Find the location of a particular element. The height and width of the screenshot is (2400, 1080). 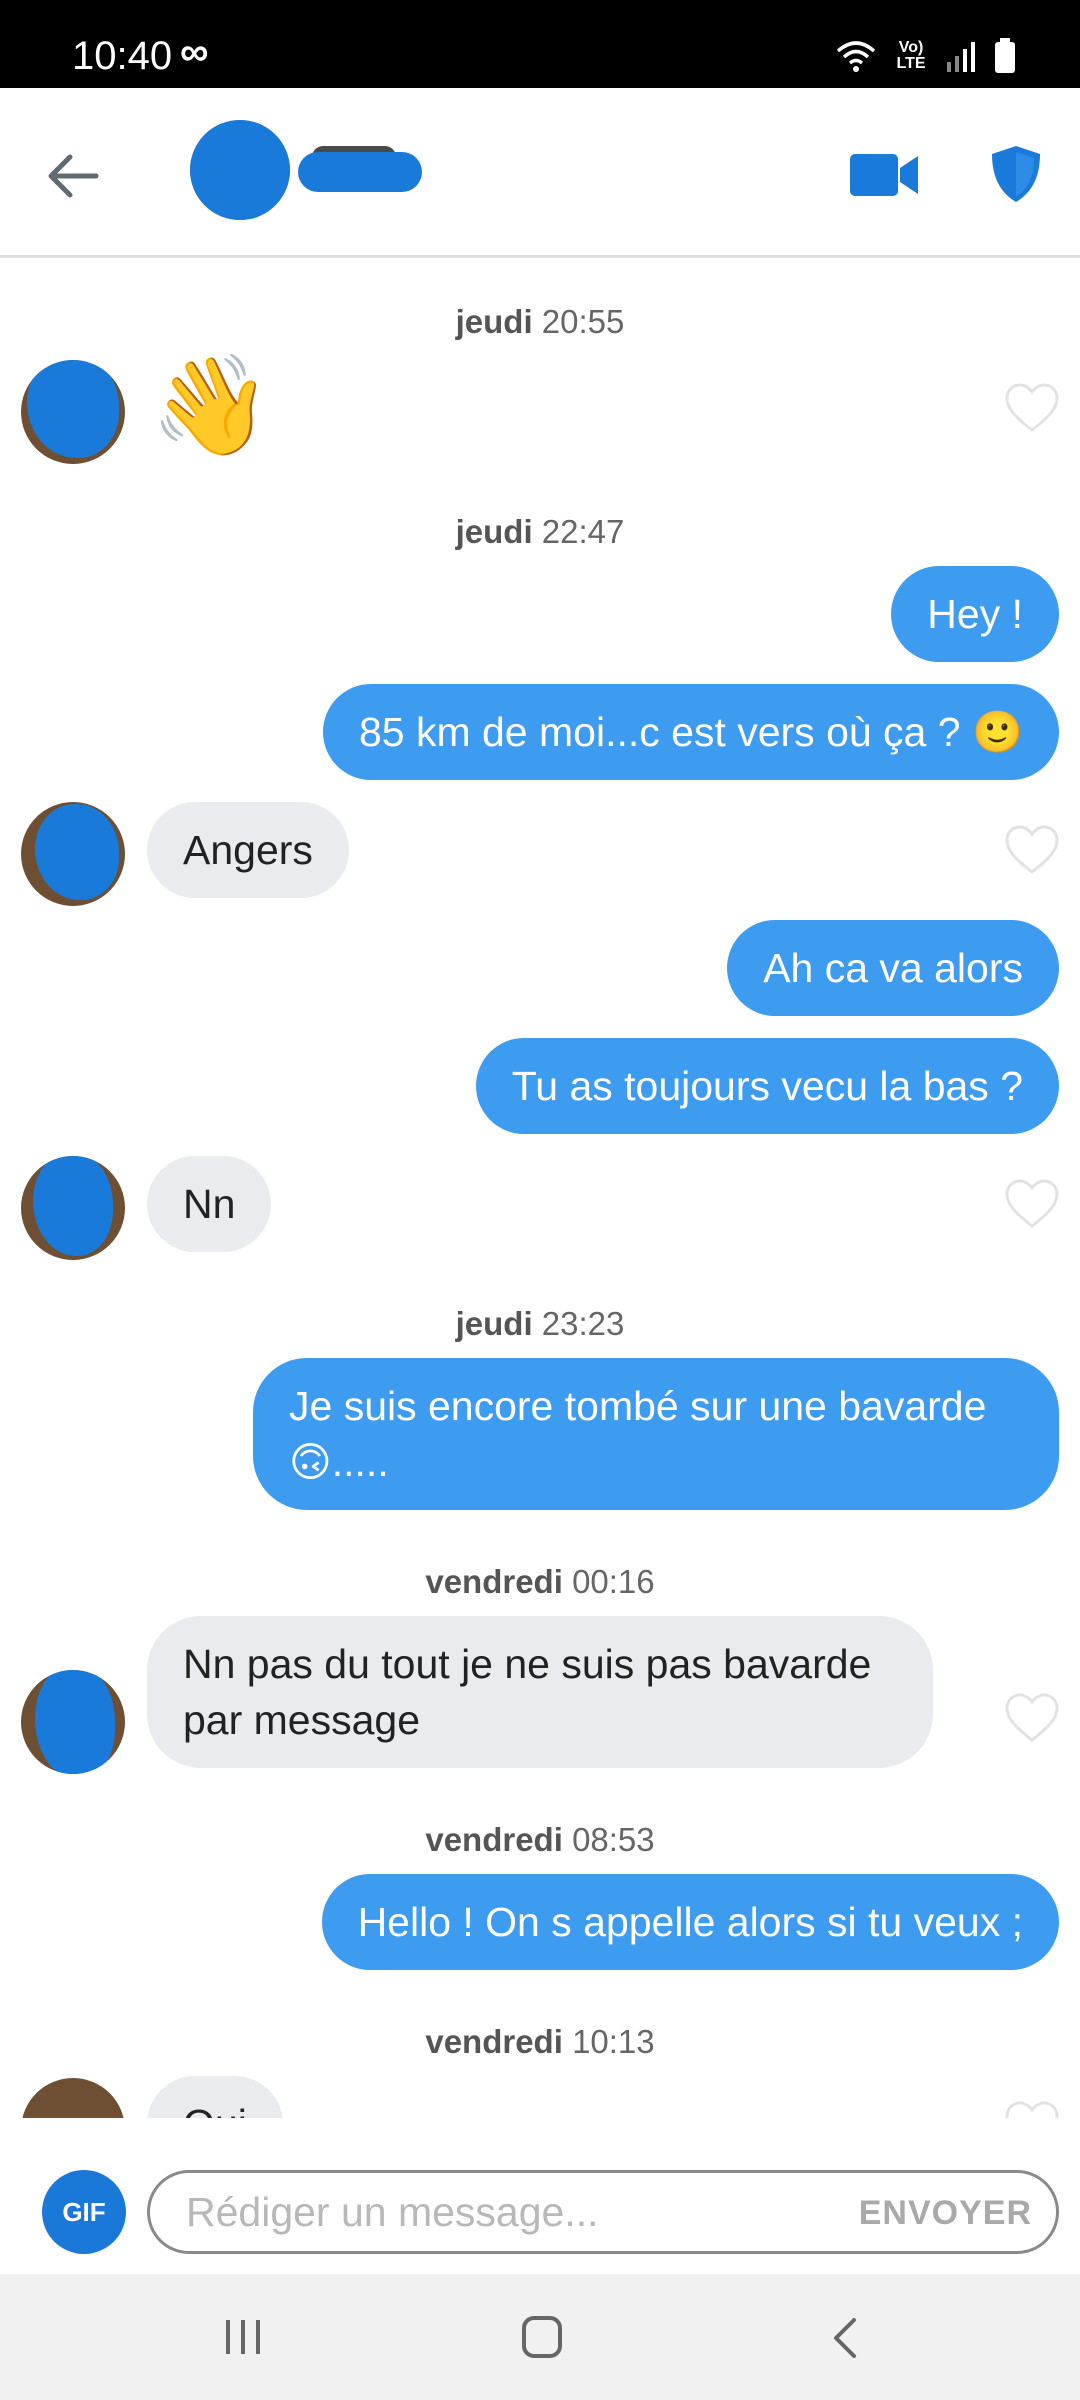

timestamp: vendredi 00:16 is located at coordinates (540, 1582).